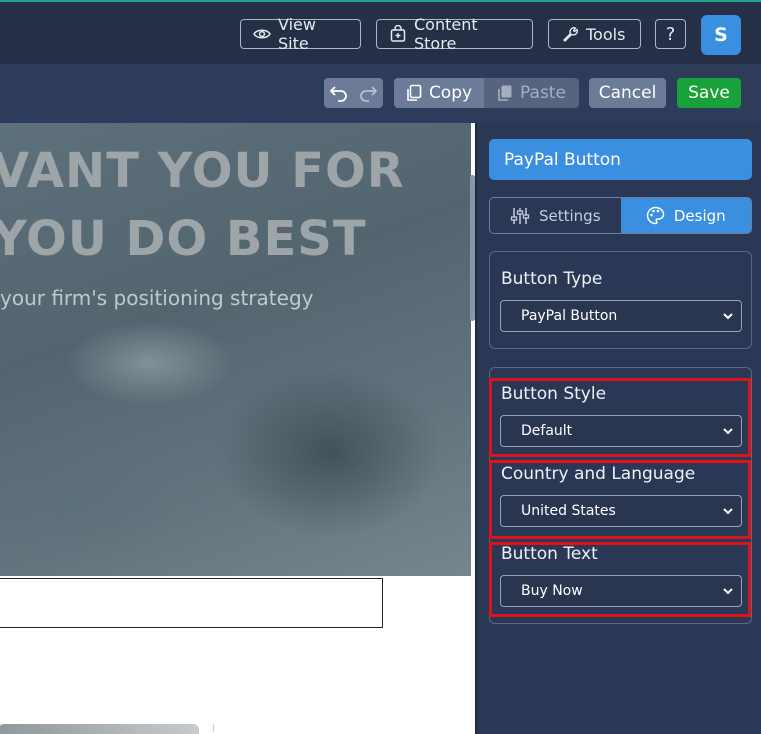 This screenshot has height=734, width=761. I want to click on button-type-group: Button Type PayPal Button, so click(620, 300).